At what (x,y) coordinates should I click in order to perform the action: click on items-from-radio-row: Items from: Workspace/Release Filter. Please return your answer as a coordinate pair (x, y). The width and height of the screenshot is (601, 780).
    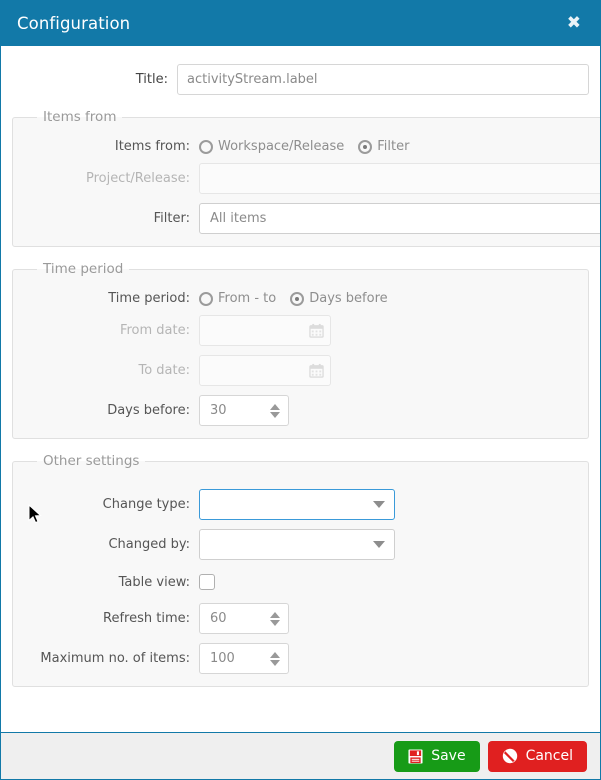
    Looking at the image, I should click on (311, 146).